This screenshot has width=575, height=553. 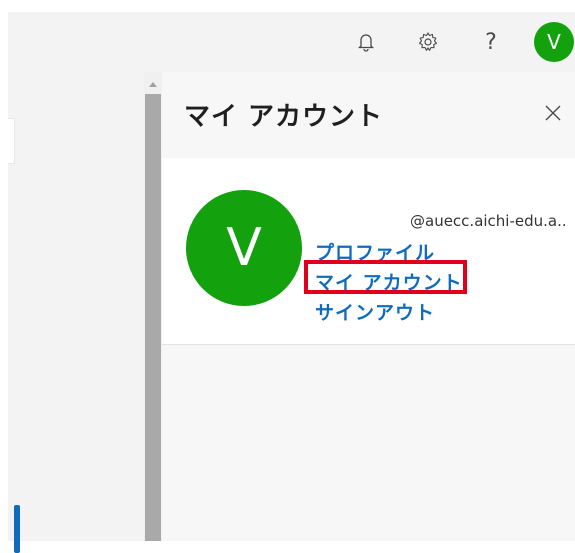 I want to click on help-icon: ?, so click(x=491, y=42).